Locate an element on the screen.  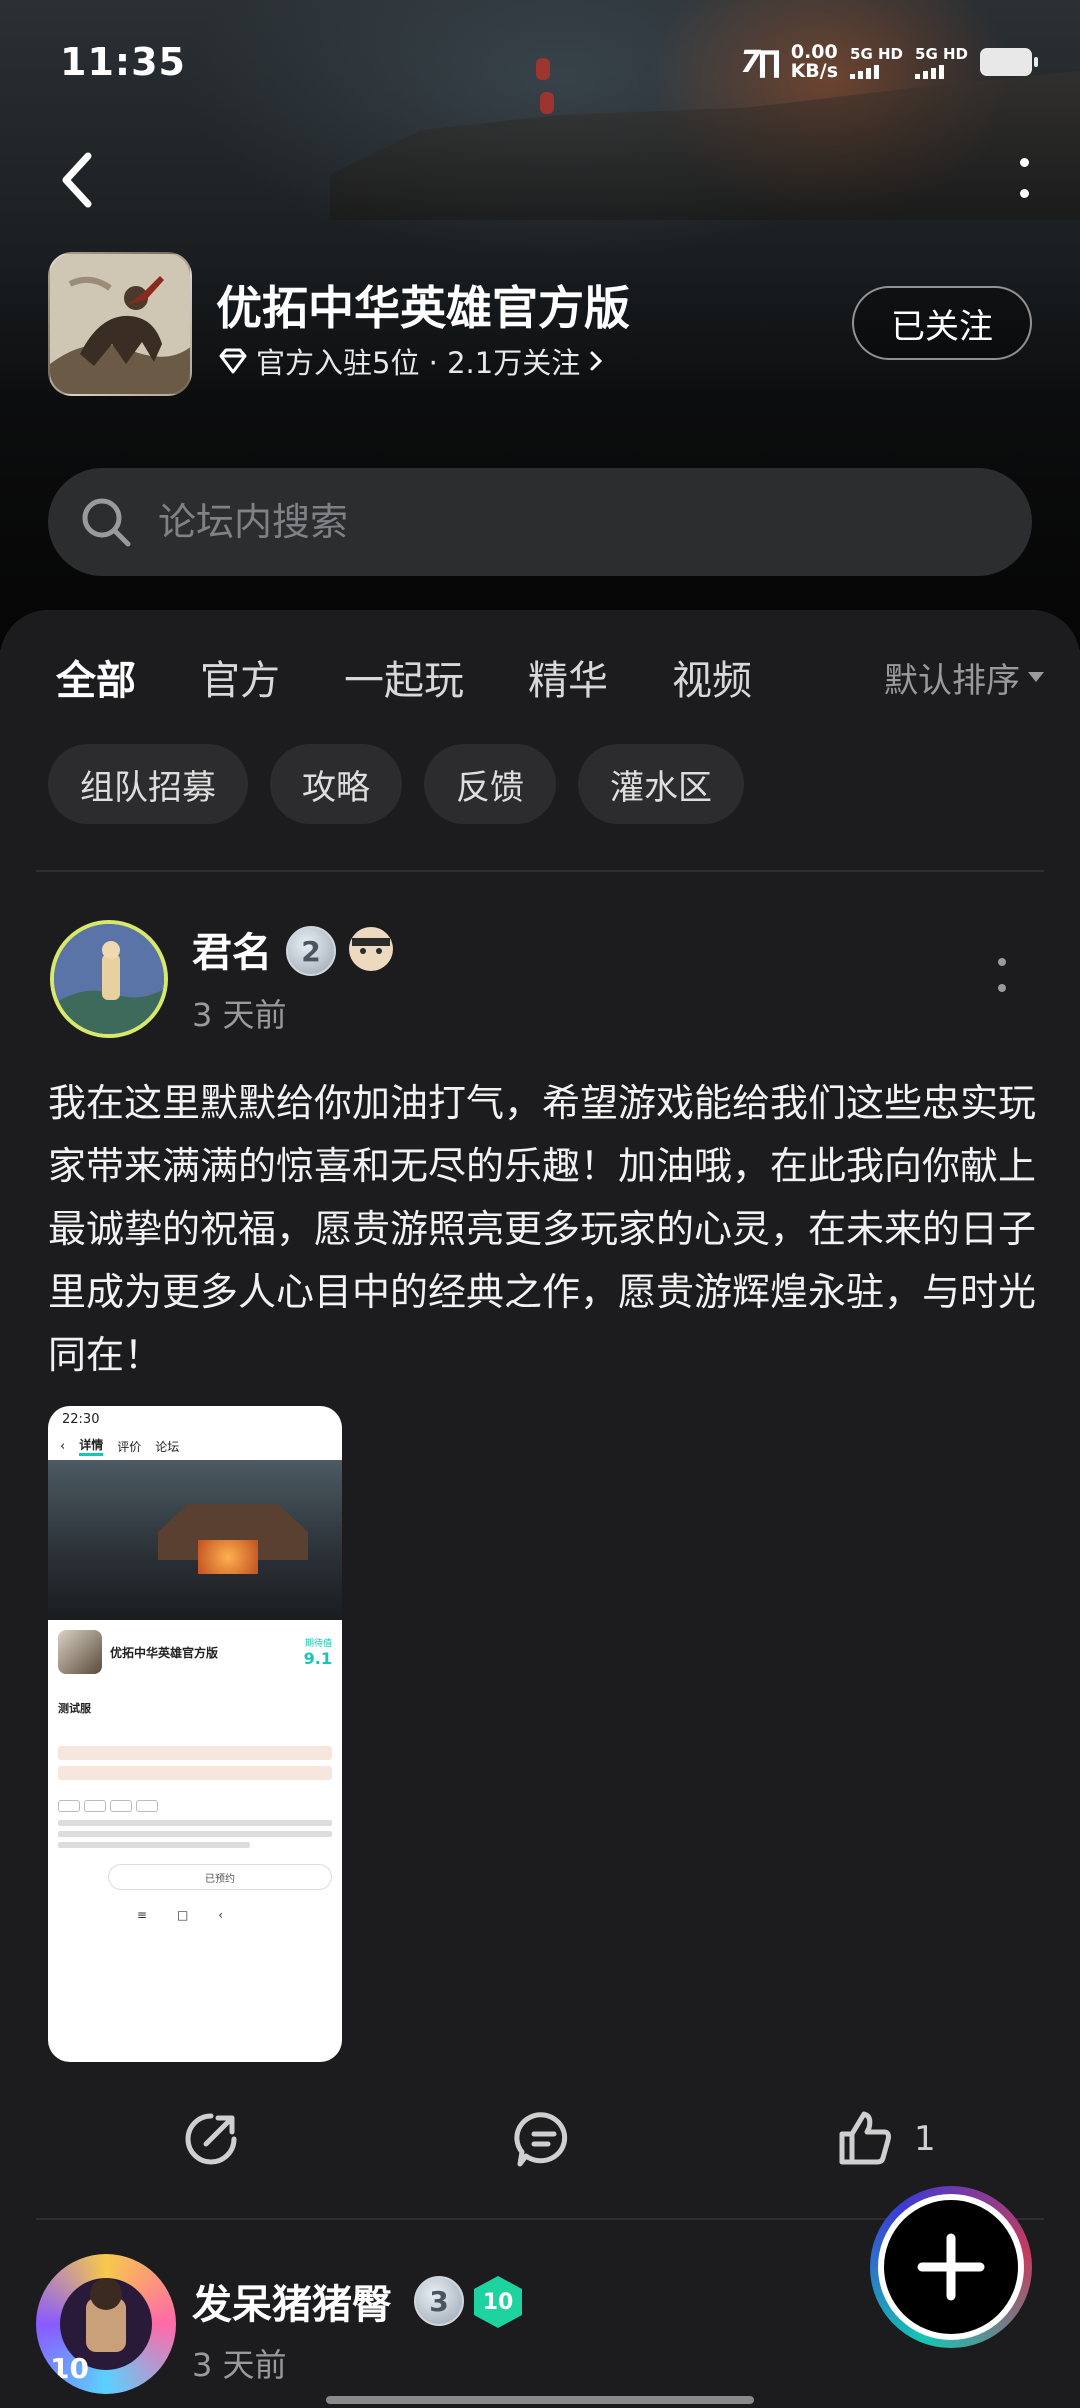
horse-rider-art-icon is located at coordinates (120, 324).